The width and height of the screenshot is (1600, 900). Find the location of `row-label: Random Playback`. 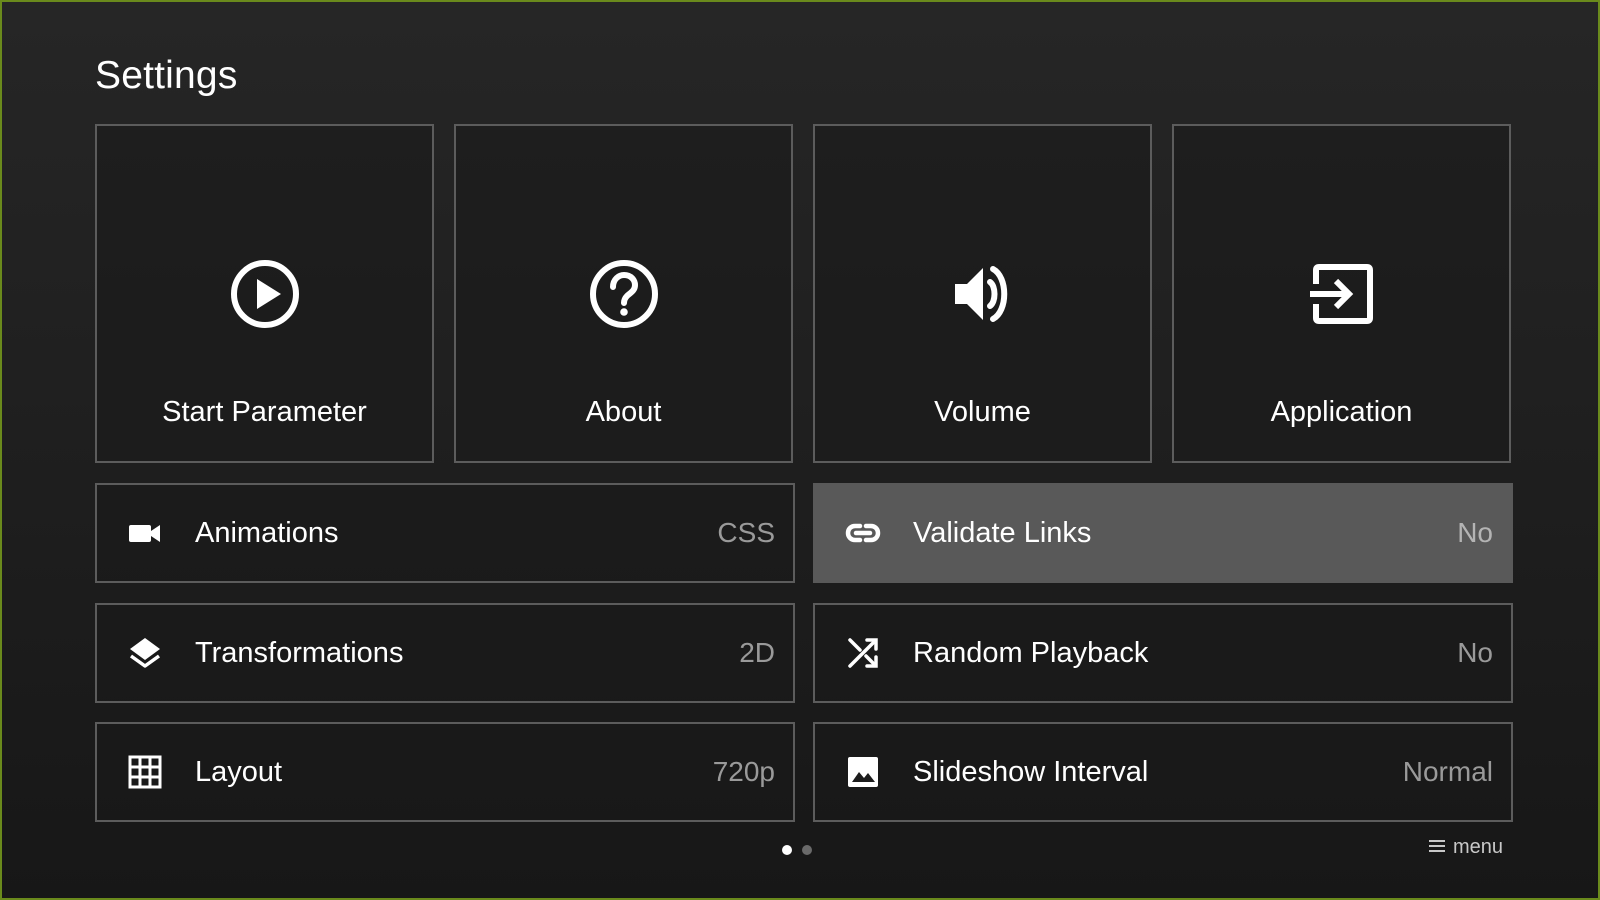

row-label: Random Playback is located at coordinates (1031, 653).